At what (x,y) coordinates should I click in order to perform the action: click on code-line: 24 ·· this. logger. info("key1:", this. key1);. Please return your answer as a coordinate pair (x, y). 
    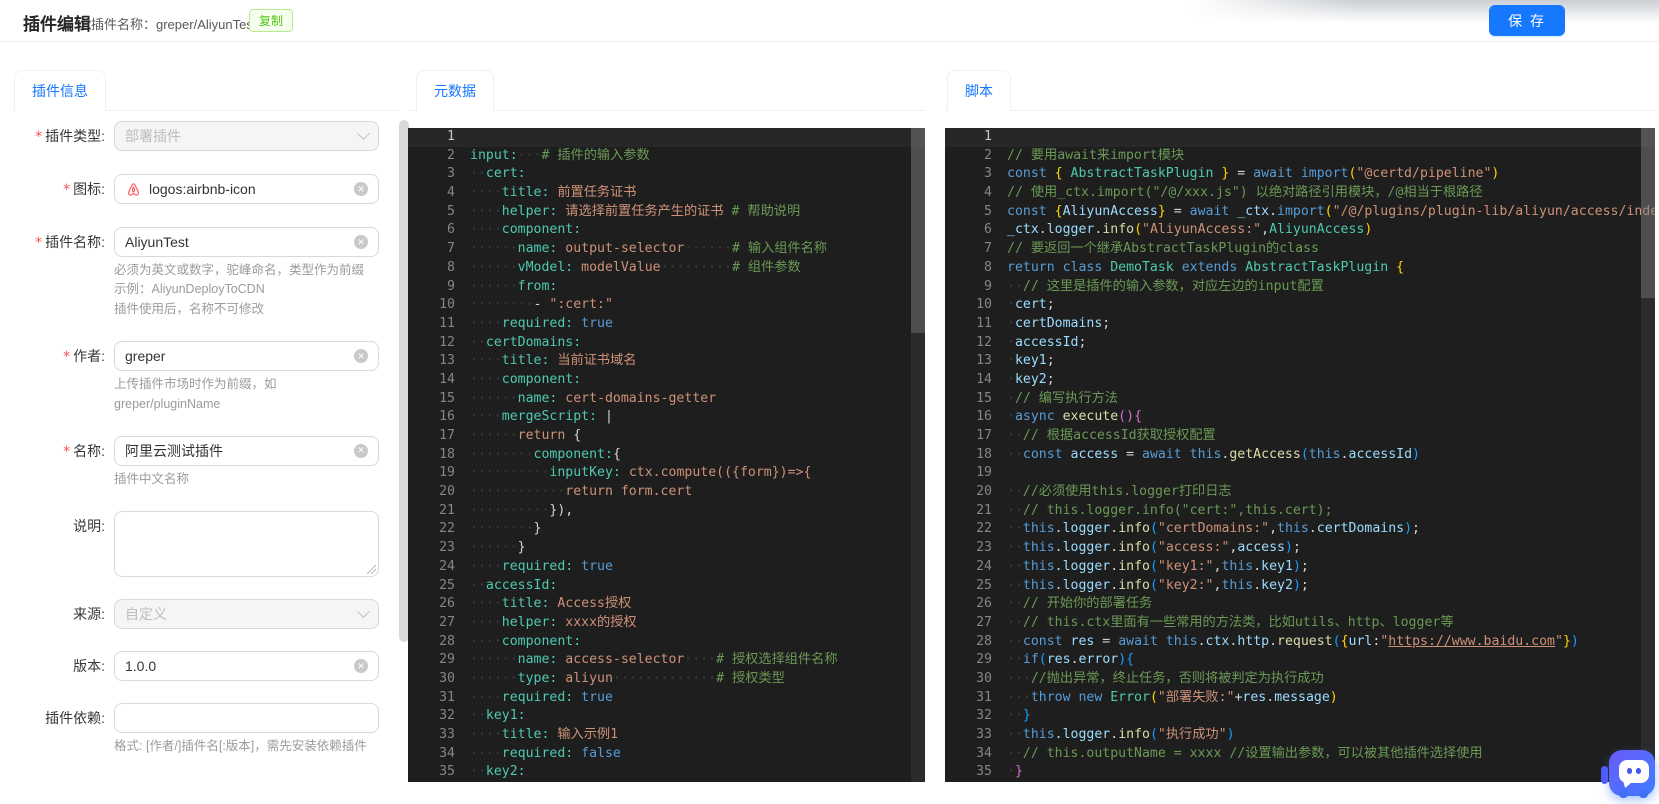
    Looking at the image, I should click on (1300, 567).